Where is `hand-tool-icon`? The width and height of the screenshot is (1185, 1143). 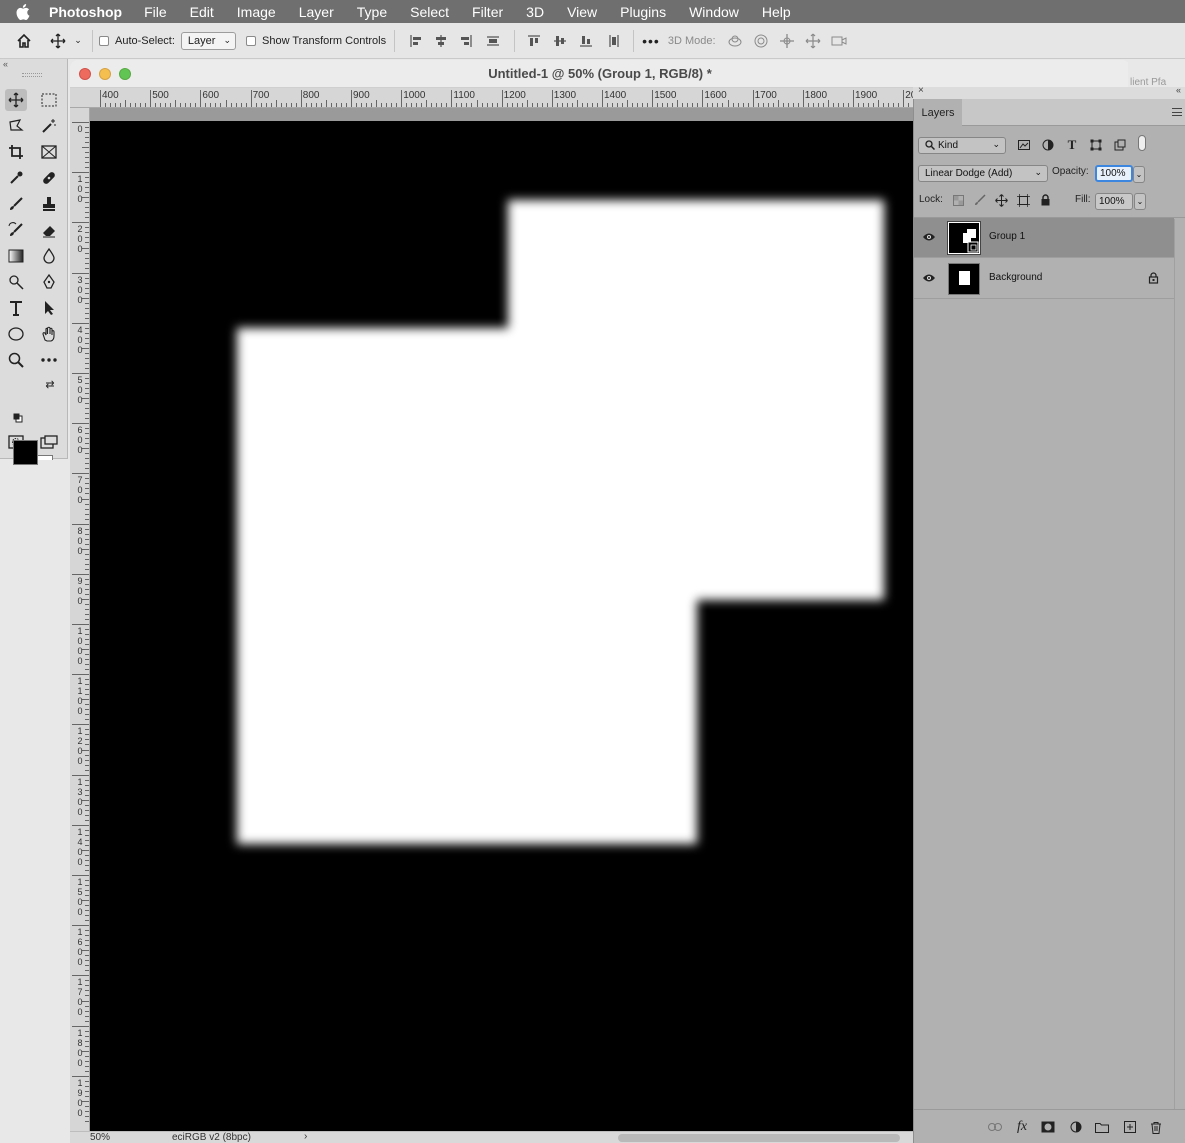
hand-tool-icon is located at coordinates (49, 334).